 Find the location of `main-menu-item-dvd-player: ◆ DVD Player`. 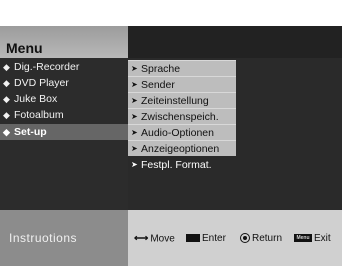

main-menu-item-dvd-player: ◆ DVD Player is located at coordinates (64, 83).